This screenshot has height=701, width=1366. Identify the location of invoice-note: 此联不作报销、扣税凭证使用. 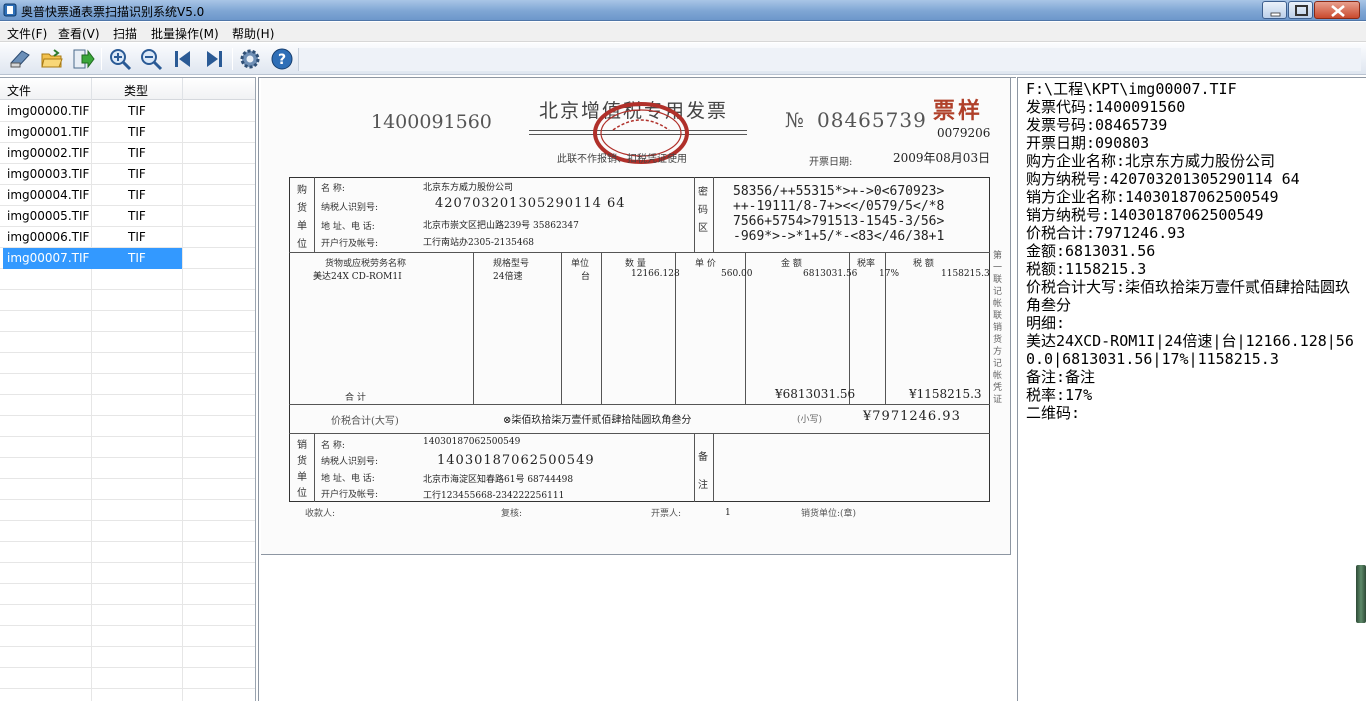
(622, 159).